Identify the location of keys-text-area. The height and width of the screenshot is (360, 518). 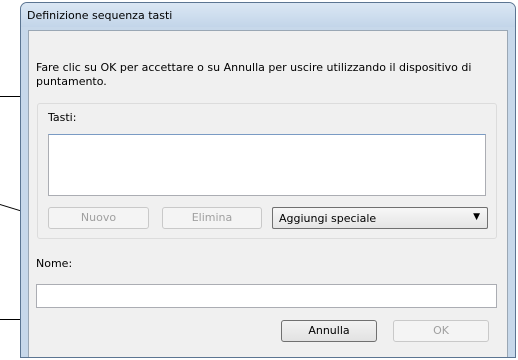
(267, 165).